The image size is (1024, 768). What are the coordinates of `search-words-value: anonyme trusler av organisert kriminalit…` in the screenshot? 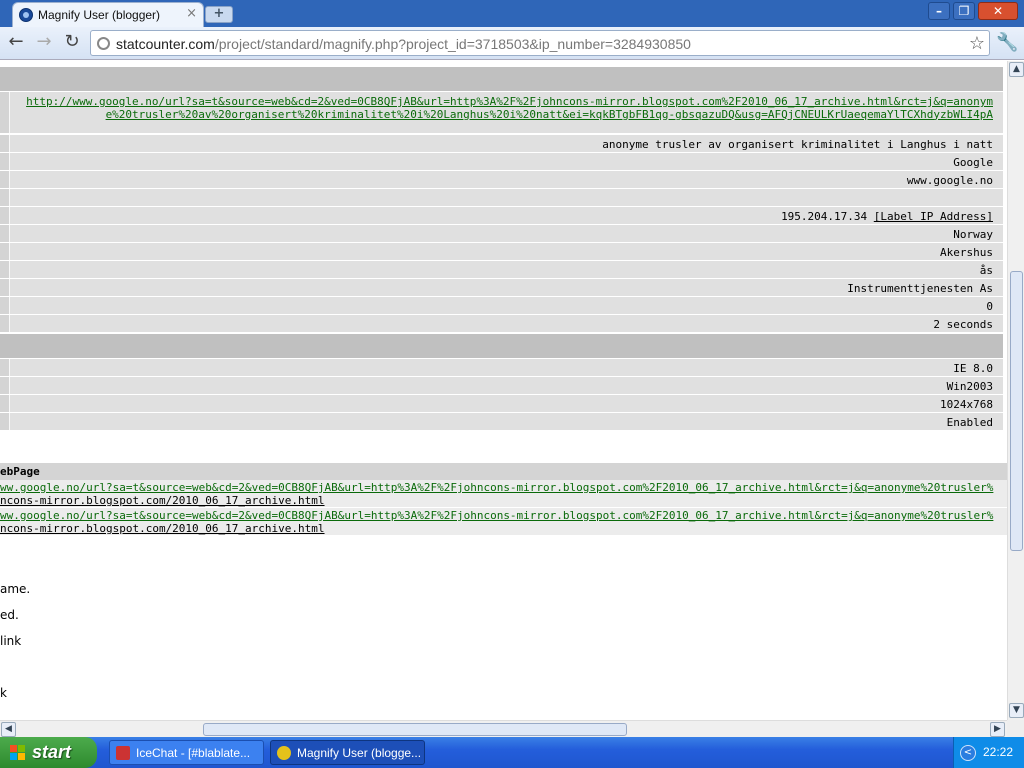 It's located at (797, 144).